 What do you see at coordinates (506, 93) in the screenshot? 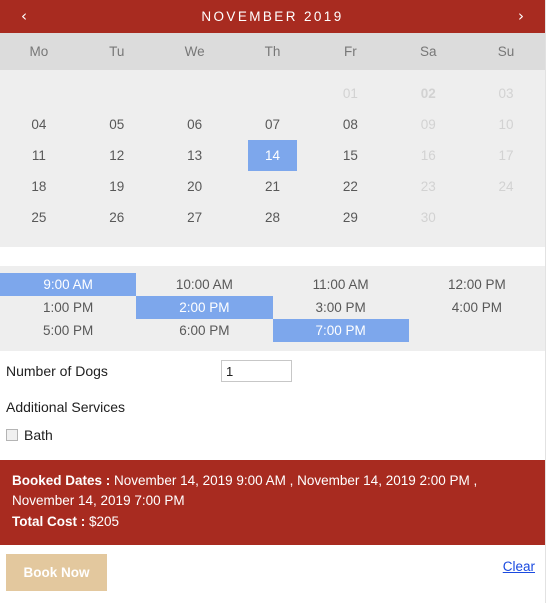
I see `calendar-day-03: 03` at bounding box center [506, 93].